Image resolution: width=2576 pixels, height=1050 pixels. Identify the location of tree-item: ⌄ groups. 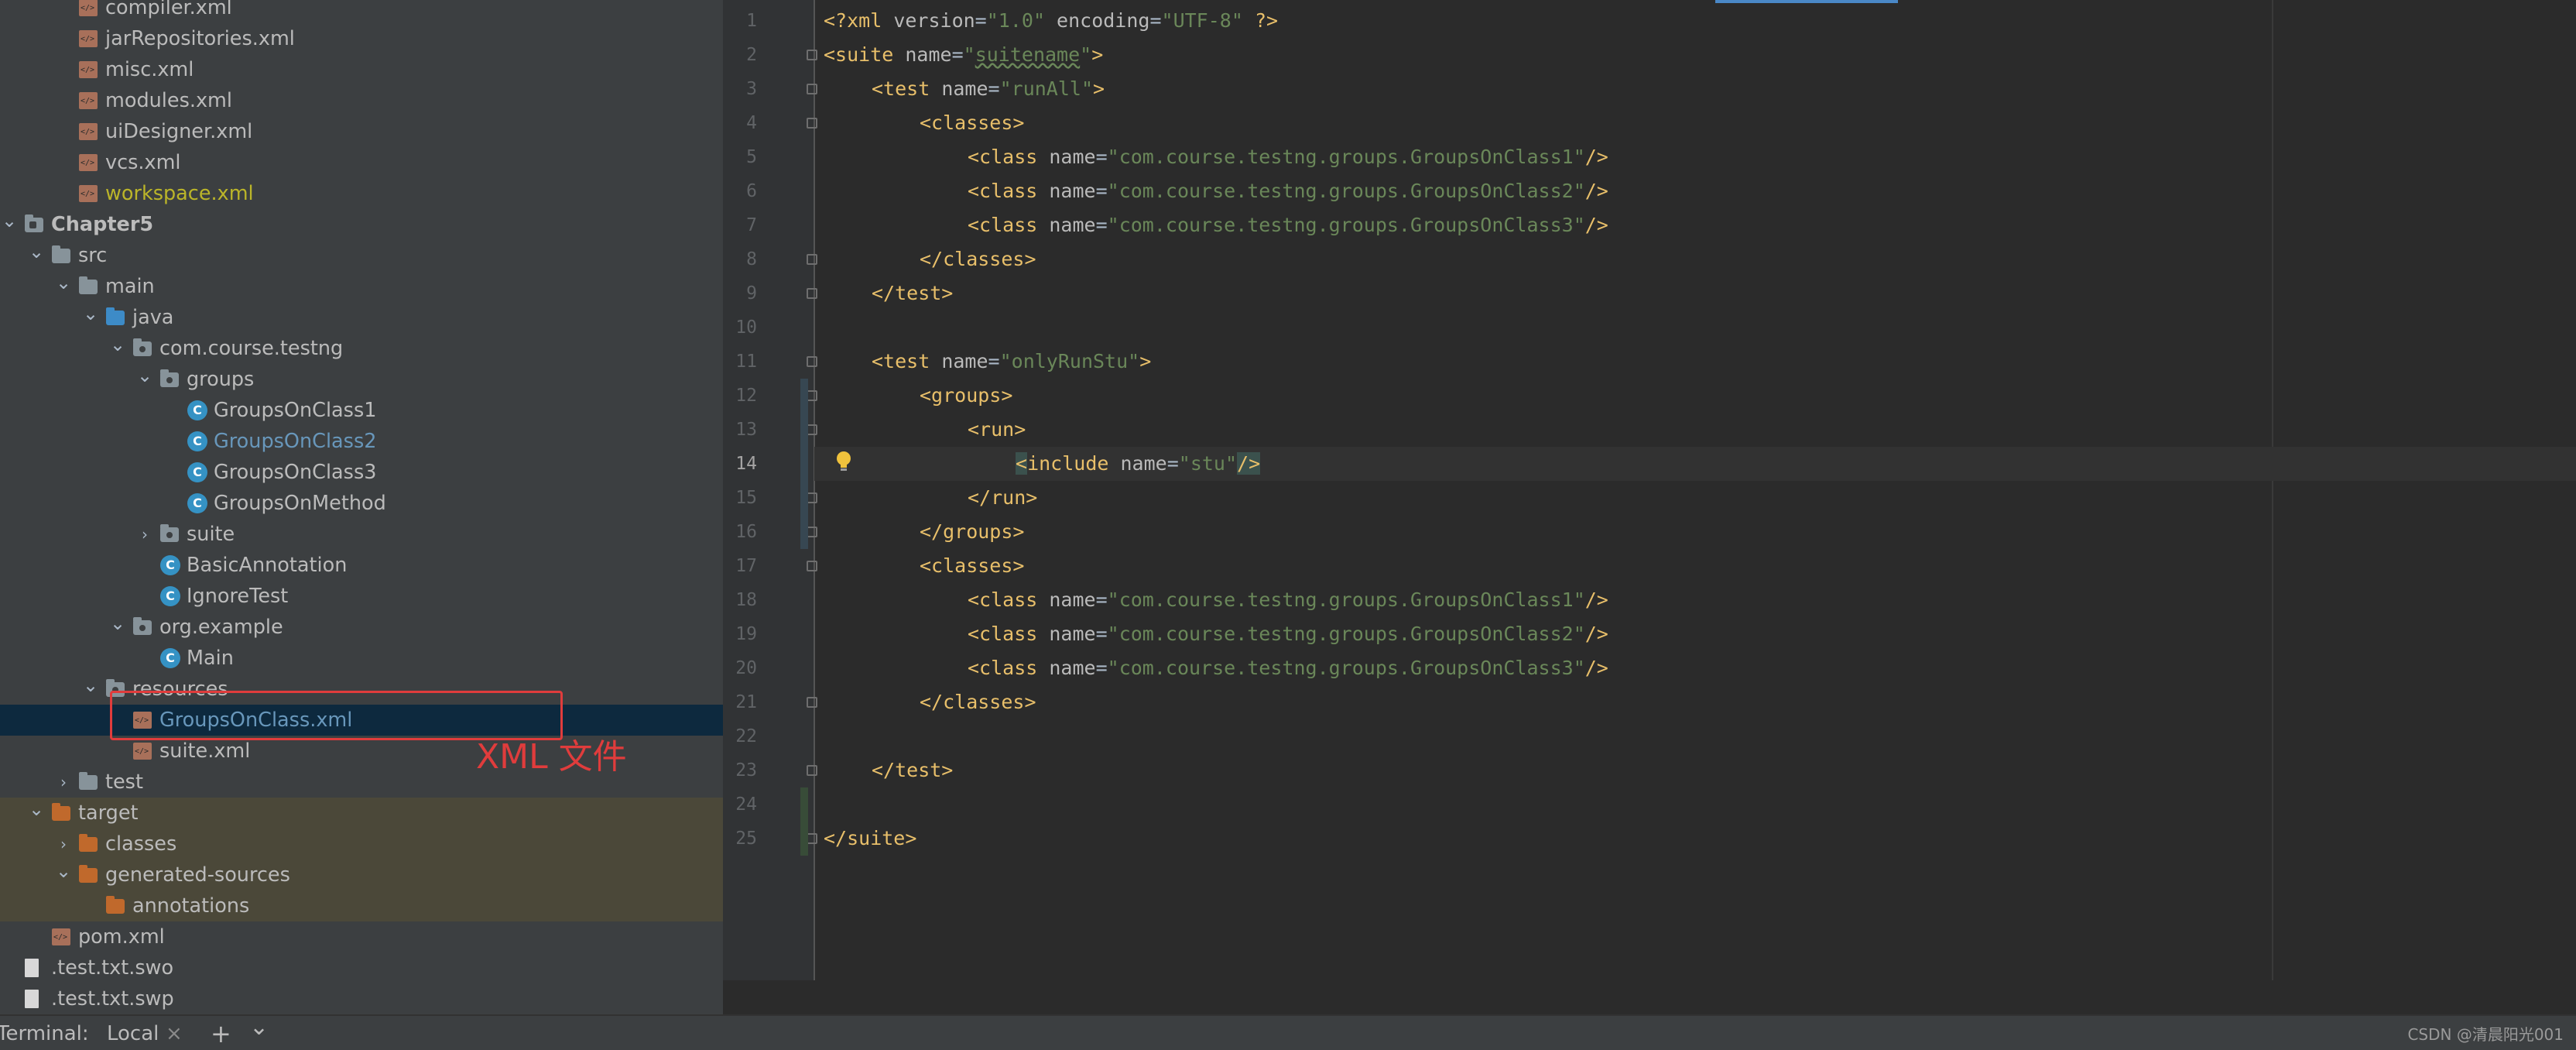
(362, 379).